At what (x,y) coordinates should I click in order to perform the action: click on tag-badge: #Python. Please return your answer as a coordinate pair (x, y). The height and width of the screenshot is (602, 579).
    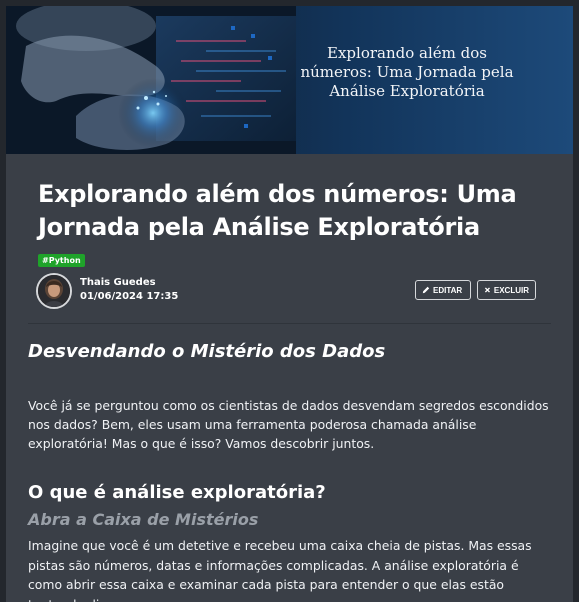
    Looking at the image, I should click on (61, 260).